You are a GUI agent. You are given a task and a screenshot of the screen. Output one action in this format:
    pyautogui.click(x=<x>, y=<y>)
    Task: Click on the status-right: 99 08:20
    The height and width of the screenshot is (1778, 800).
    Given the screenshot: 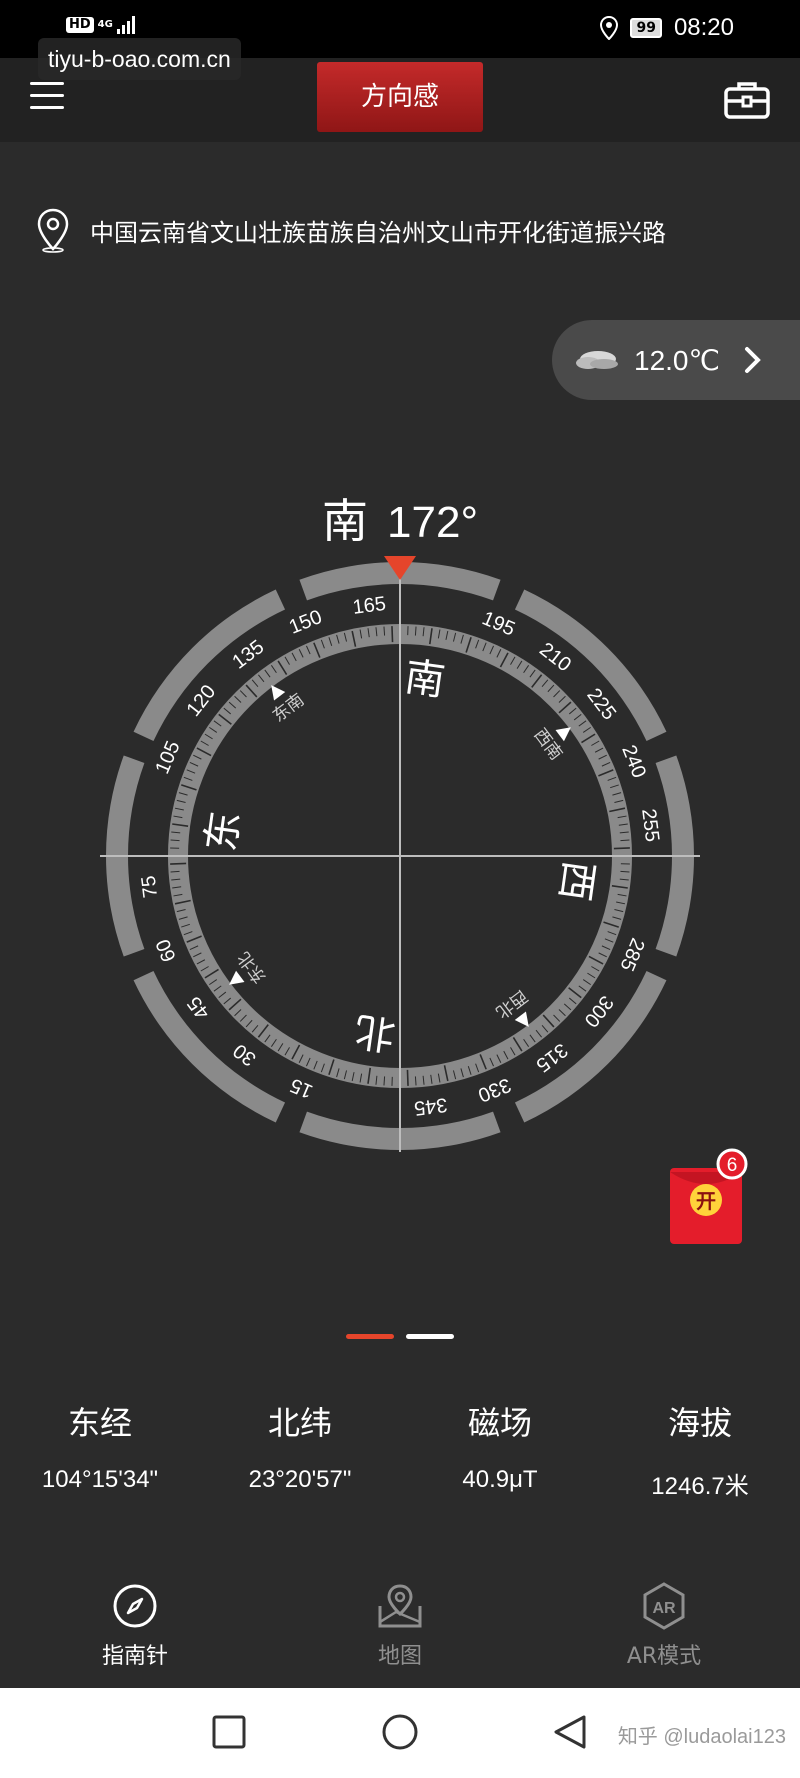 What is the action you would take?
    pyautogui.click(x=667, y=28)
    